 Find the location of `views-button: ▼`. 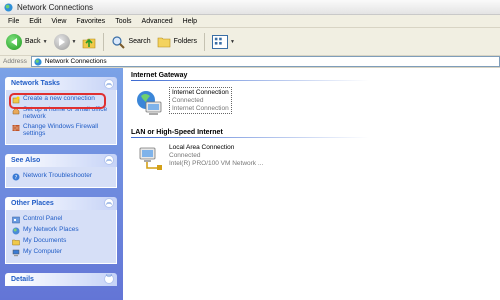

views-button: ▼ is located at coordinates (223, 42).